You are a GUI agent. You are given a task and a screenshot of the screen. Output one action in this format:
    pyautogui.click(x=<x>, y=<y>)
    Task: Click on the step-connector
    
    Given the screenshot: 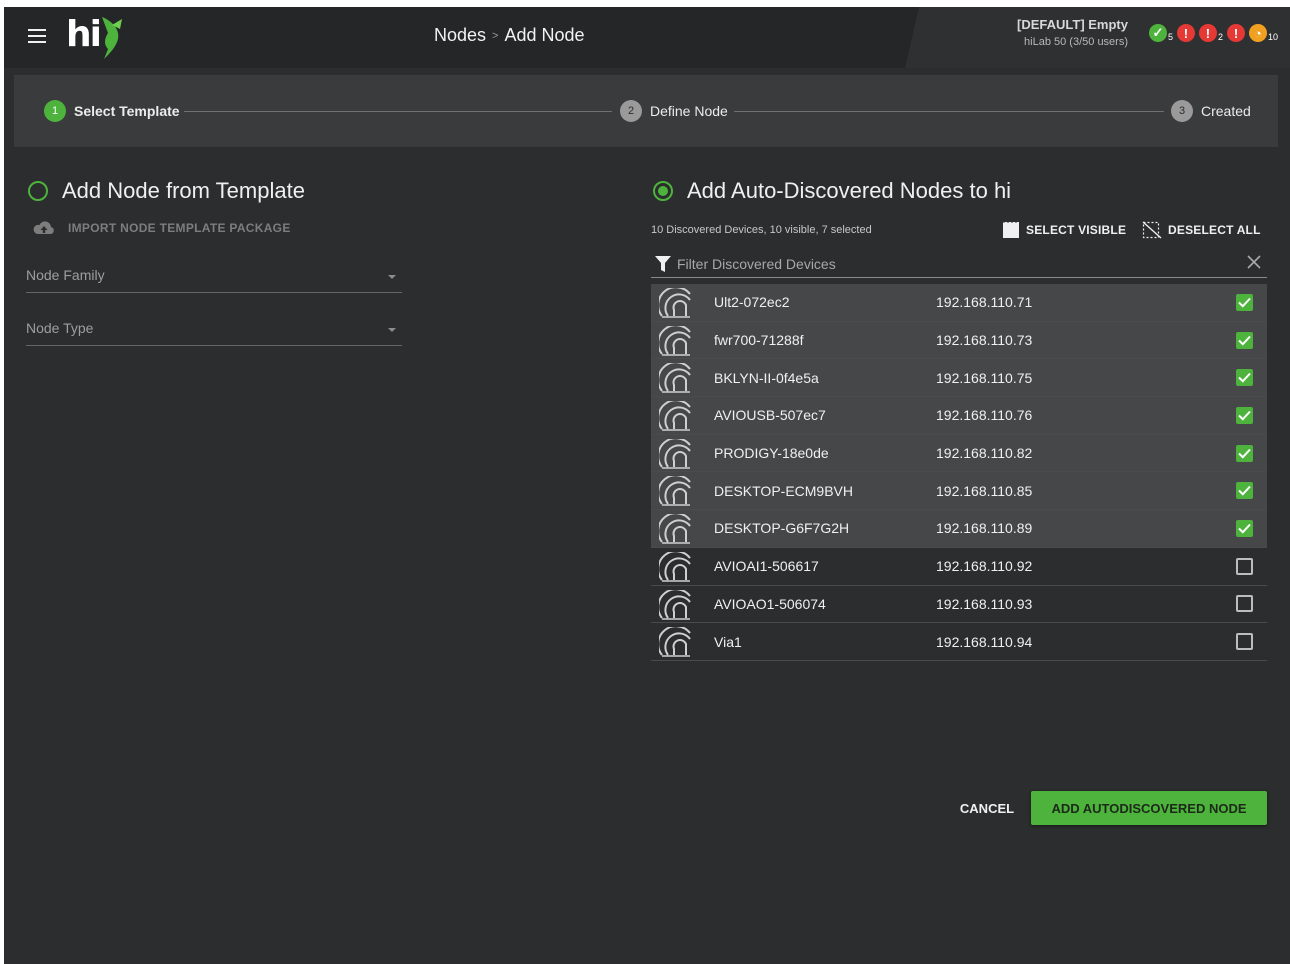 What is the action you would take?
    pyautogui.click(x=949, y=111)
    